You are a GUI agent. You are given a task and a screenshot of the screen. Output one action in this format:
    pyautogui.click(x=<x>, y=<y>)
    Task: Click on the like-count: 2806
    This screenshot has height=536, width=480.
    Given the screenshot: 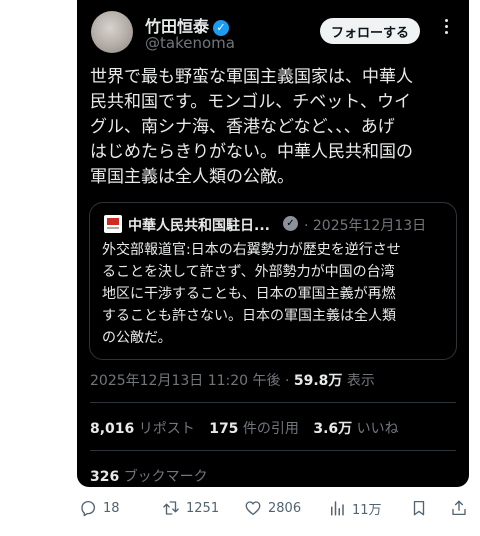 What is the action you would take?
    pyautogui.click(x=285, y=508)
    